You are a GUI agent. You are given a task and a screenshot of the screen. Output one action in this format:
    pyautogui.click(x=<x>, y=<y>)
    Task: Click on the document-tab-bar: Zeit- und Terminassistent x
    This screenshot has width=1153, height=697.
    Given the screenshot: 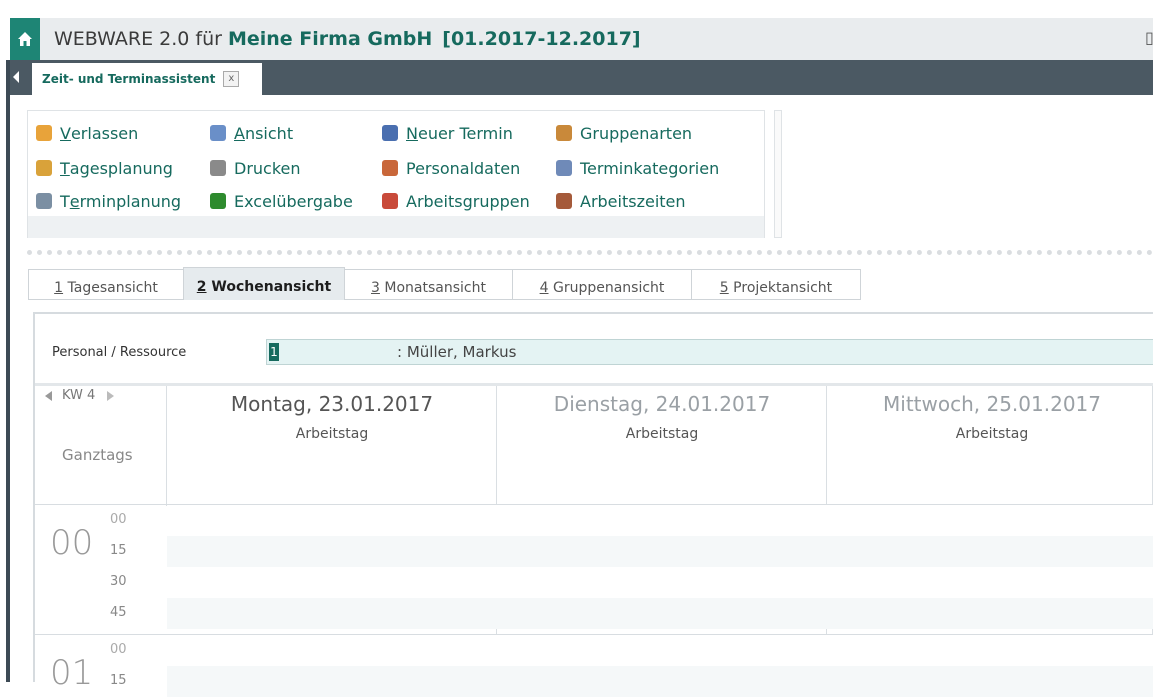 What is the action you would take?
    pyautogui.click(x=581, y=77)
    